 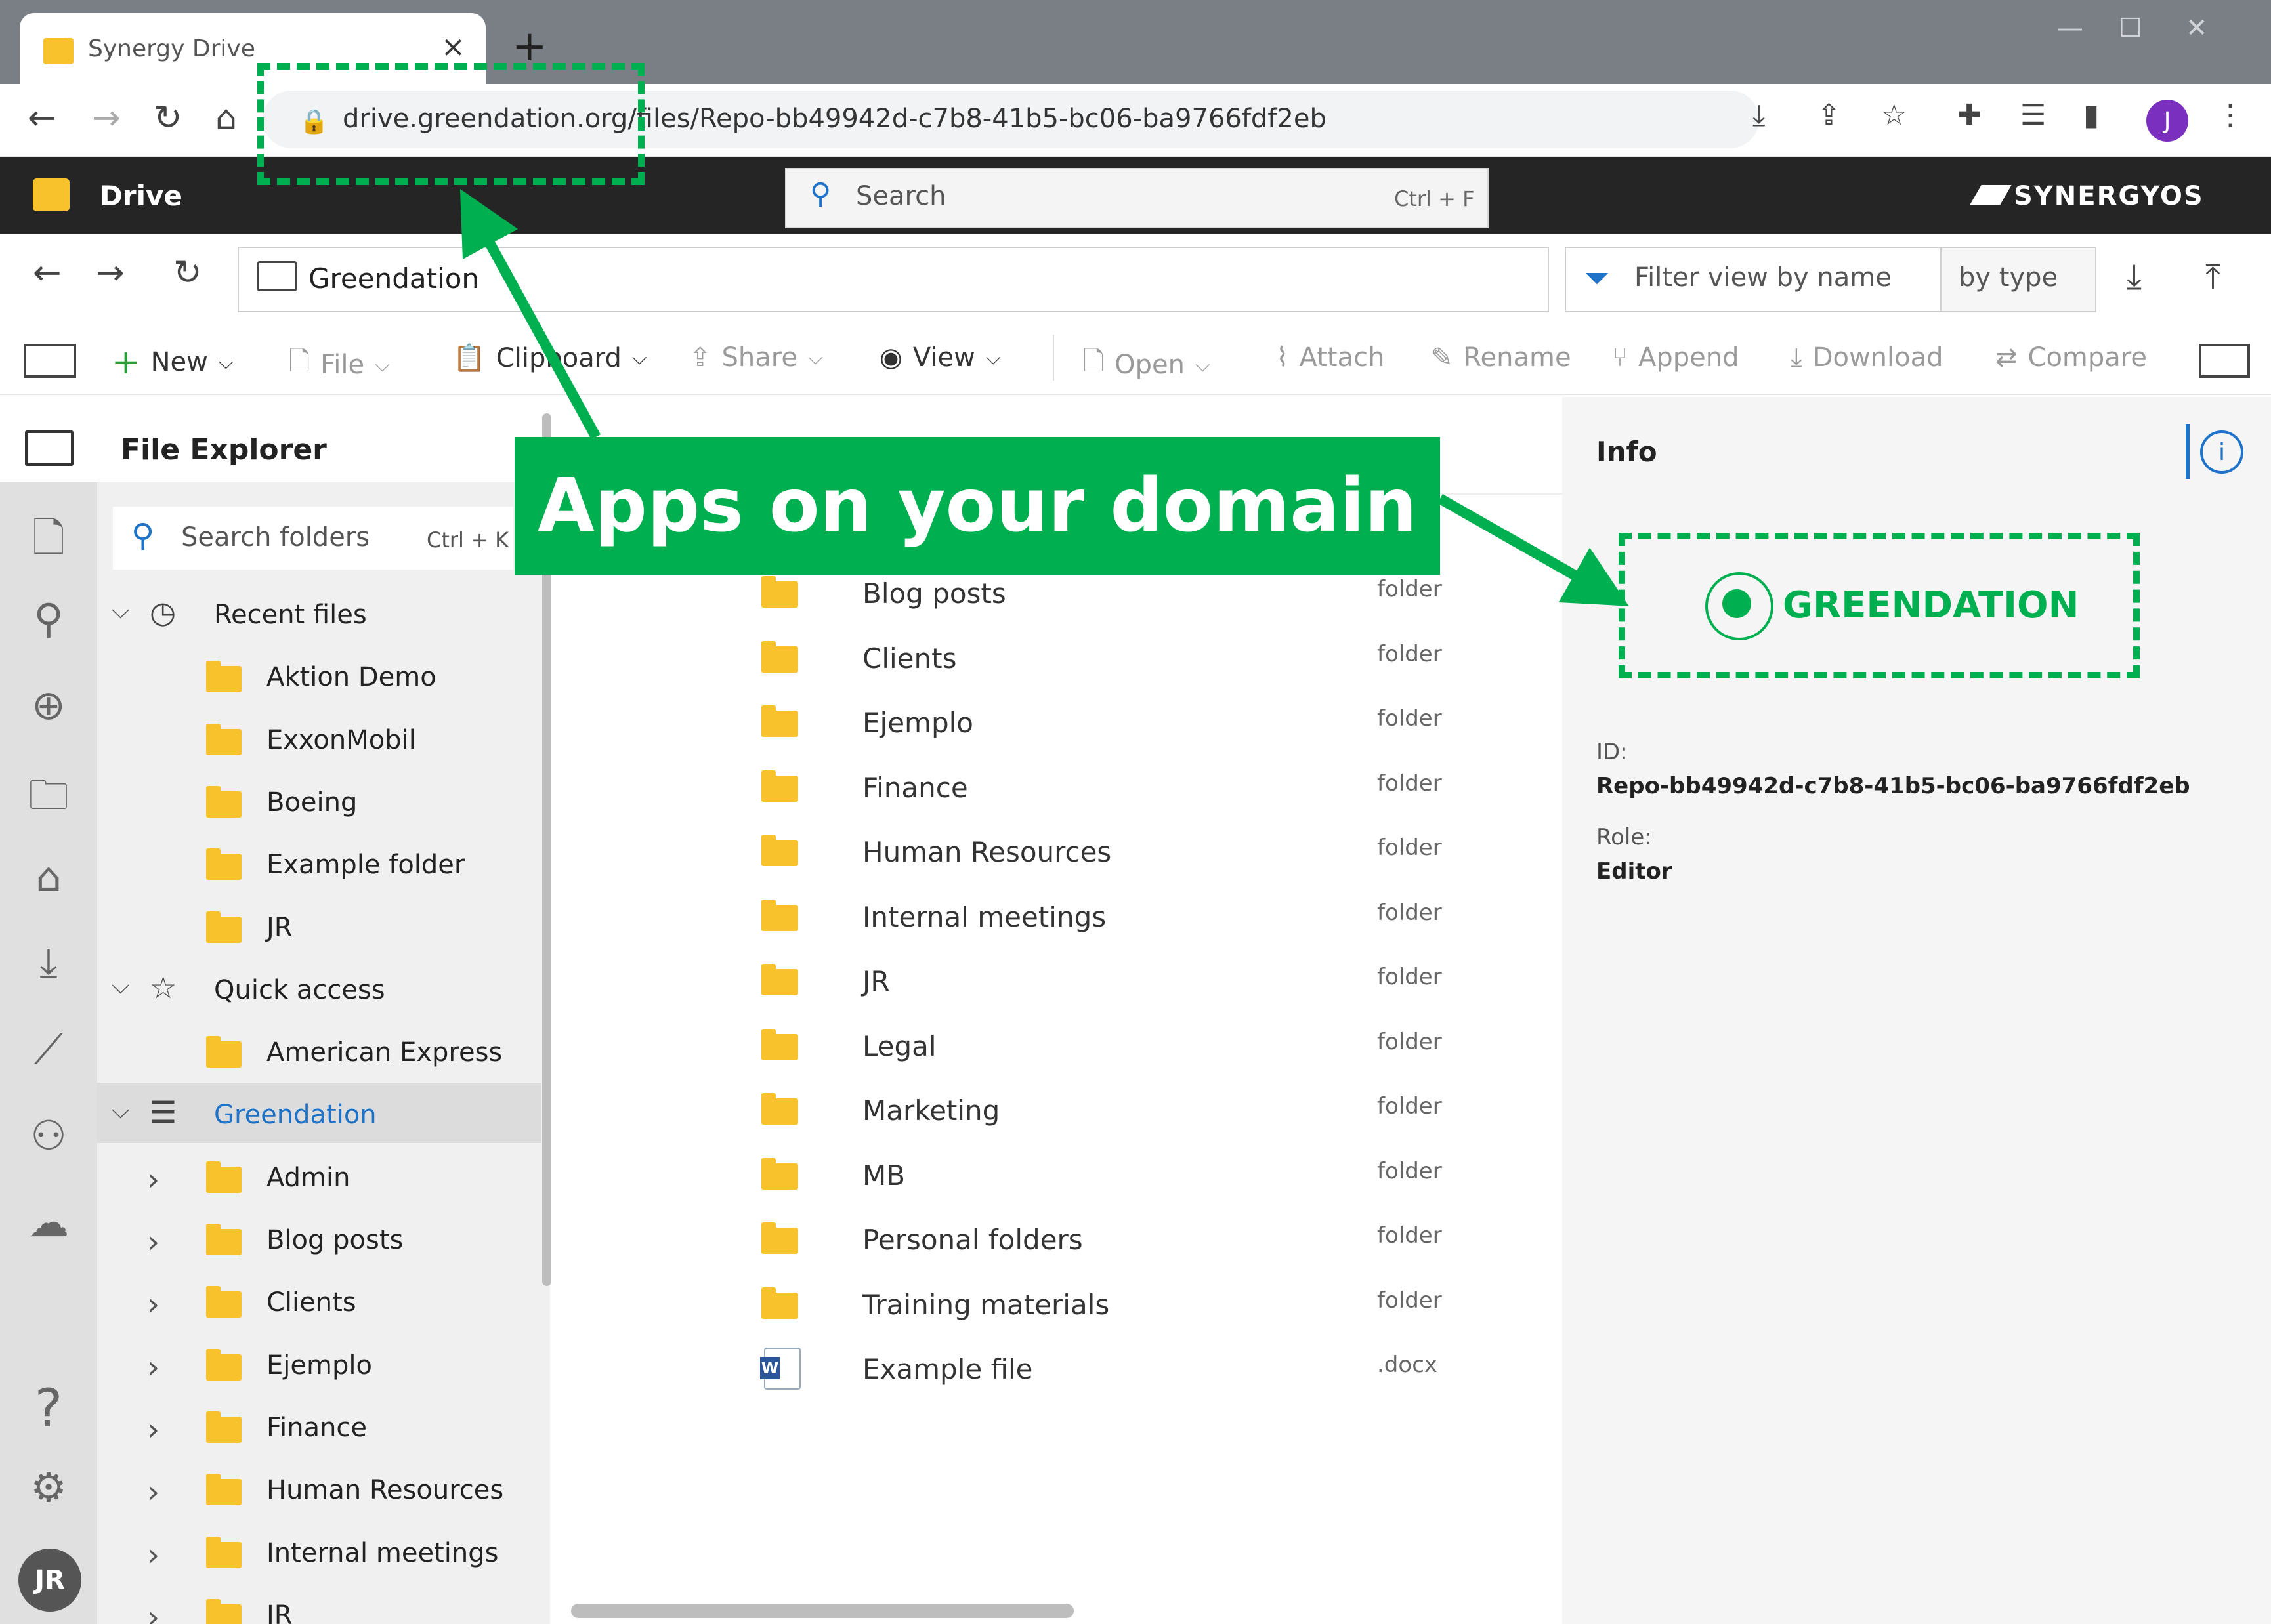 What do you see at coordinates (321, 804) in the screenshot?
I see `tree-item: Boeing` at bounding box center [321, 804].